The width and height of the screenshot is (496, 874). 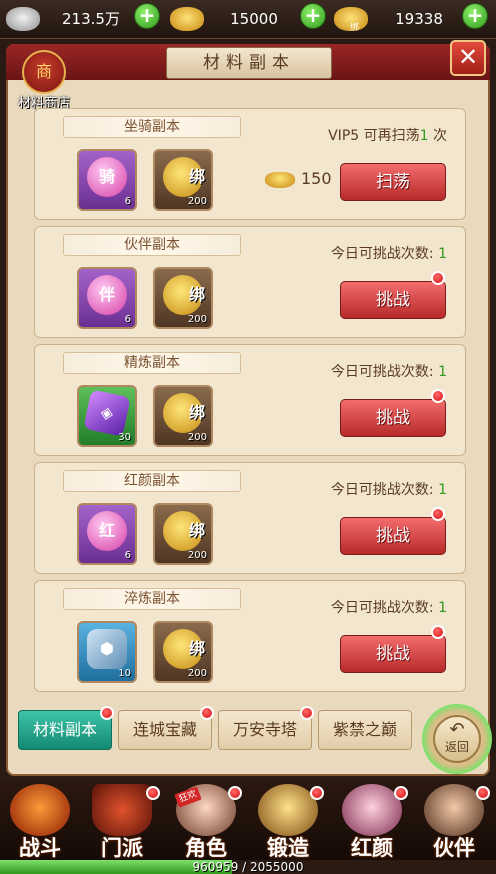 What do you see at coordinates (250, 636) in the screenshot?
I see `dungeon-card-temper: 淬炼副本 ⬢ 10 绑 200 今日可挑战次数: 1 挑战` at bounding box center [250, 636].